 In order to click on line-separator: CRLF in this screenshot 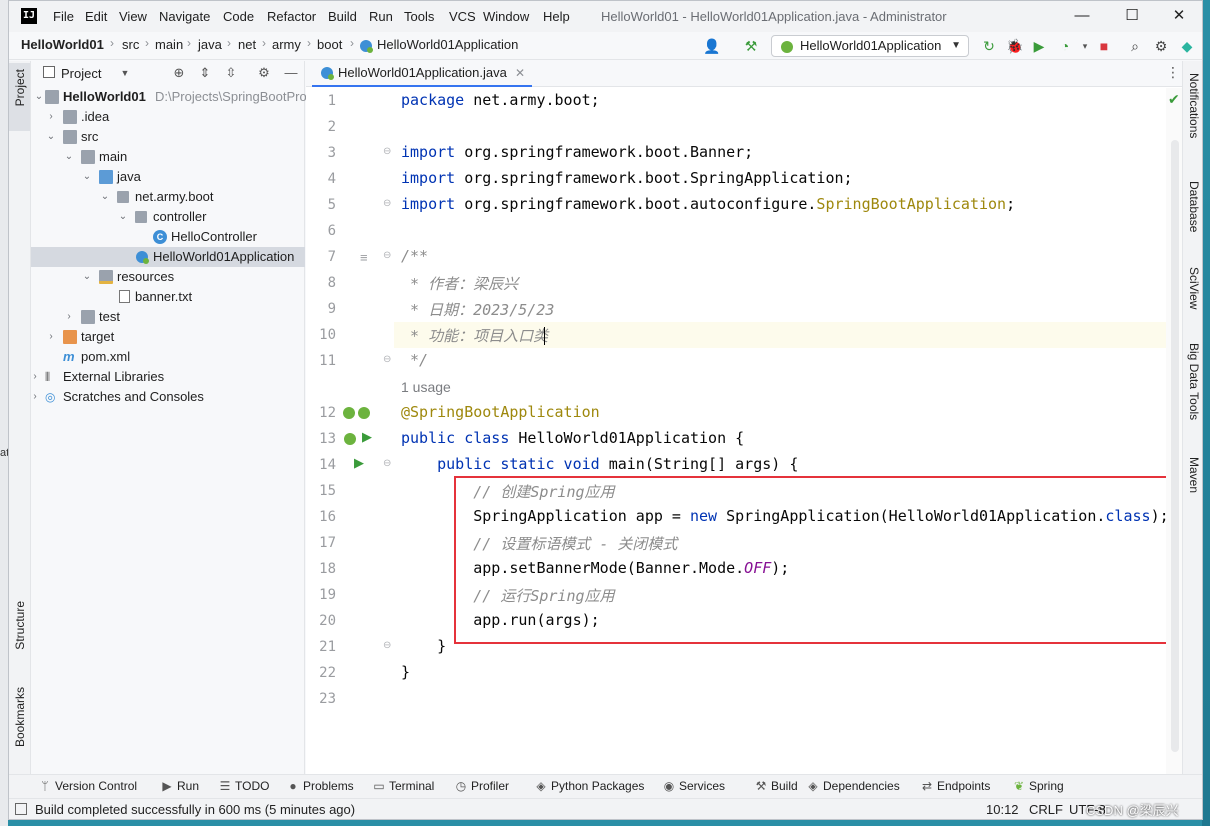, I will do `click(1046, 809)`.